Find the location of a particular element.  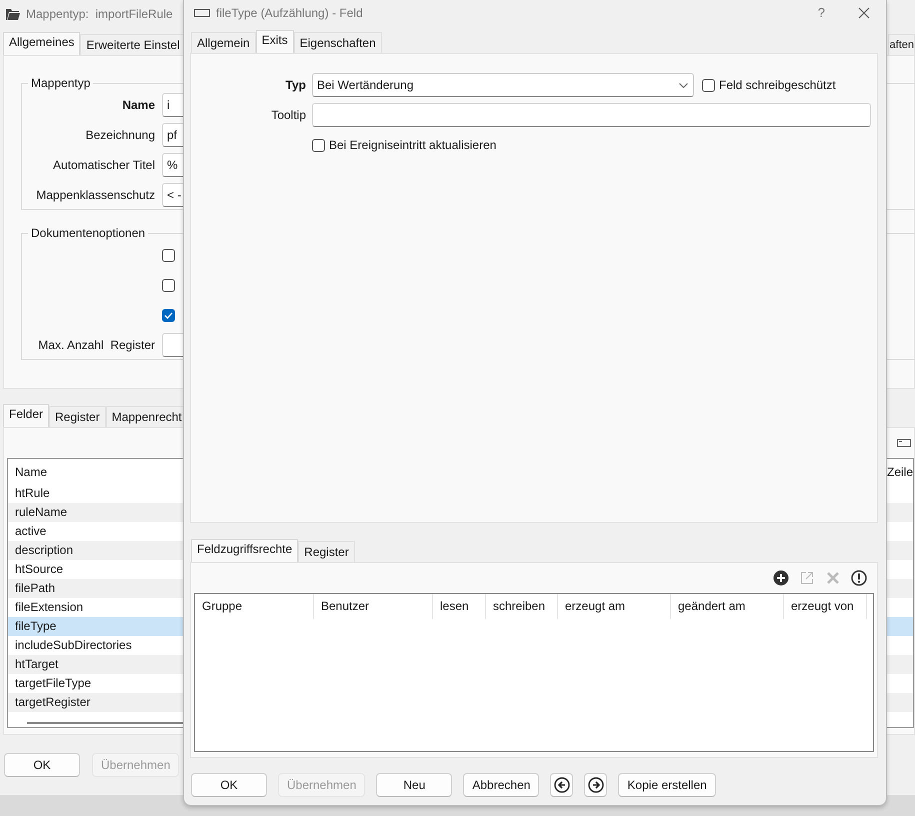

window-title: fileType (Aufzählung) - Feld is located at coordinates (289, 13).